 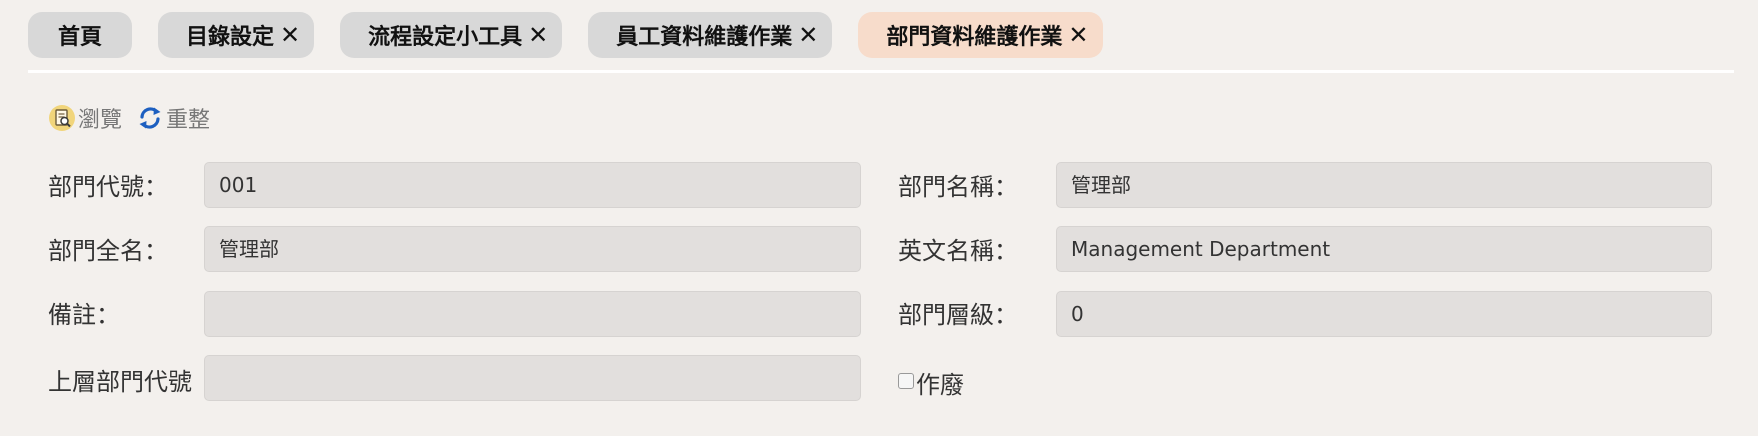 I want to click on tab-label: 員工資料維護作業, so click(x=704, y=37).